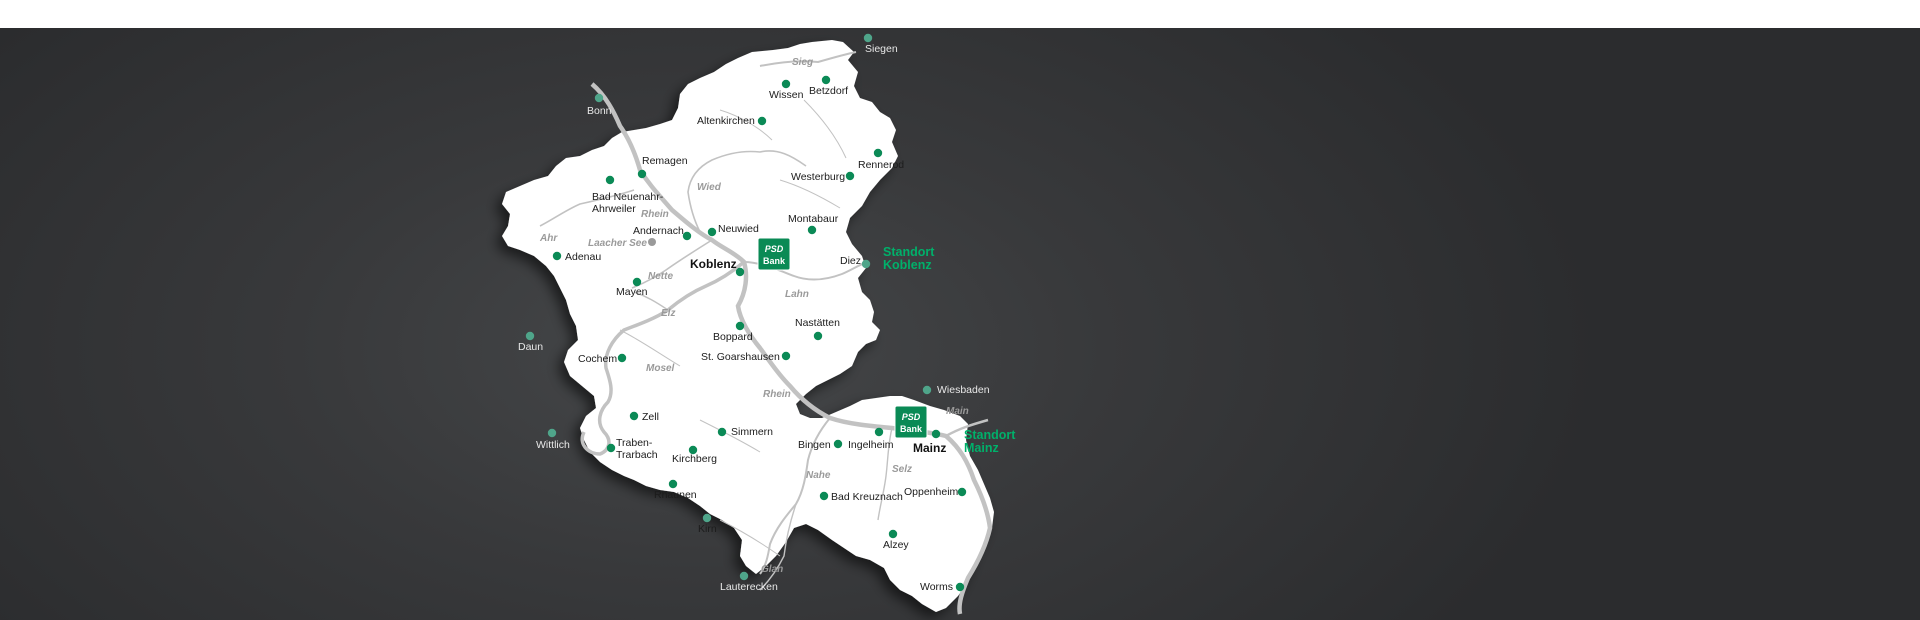 The width and height of the screenshot is (1920, 620). I want to click on psd-logo-mainz: PSD Bank, so click(911, 422).